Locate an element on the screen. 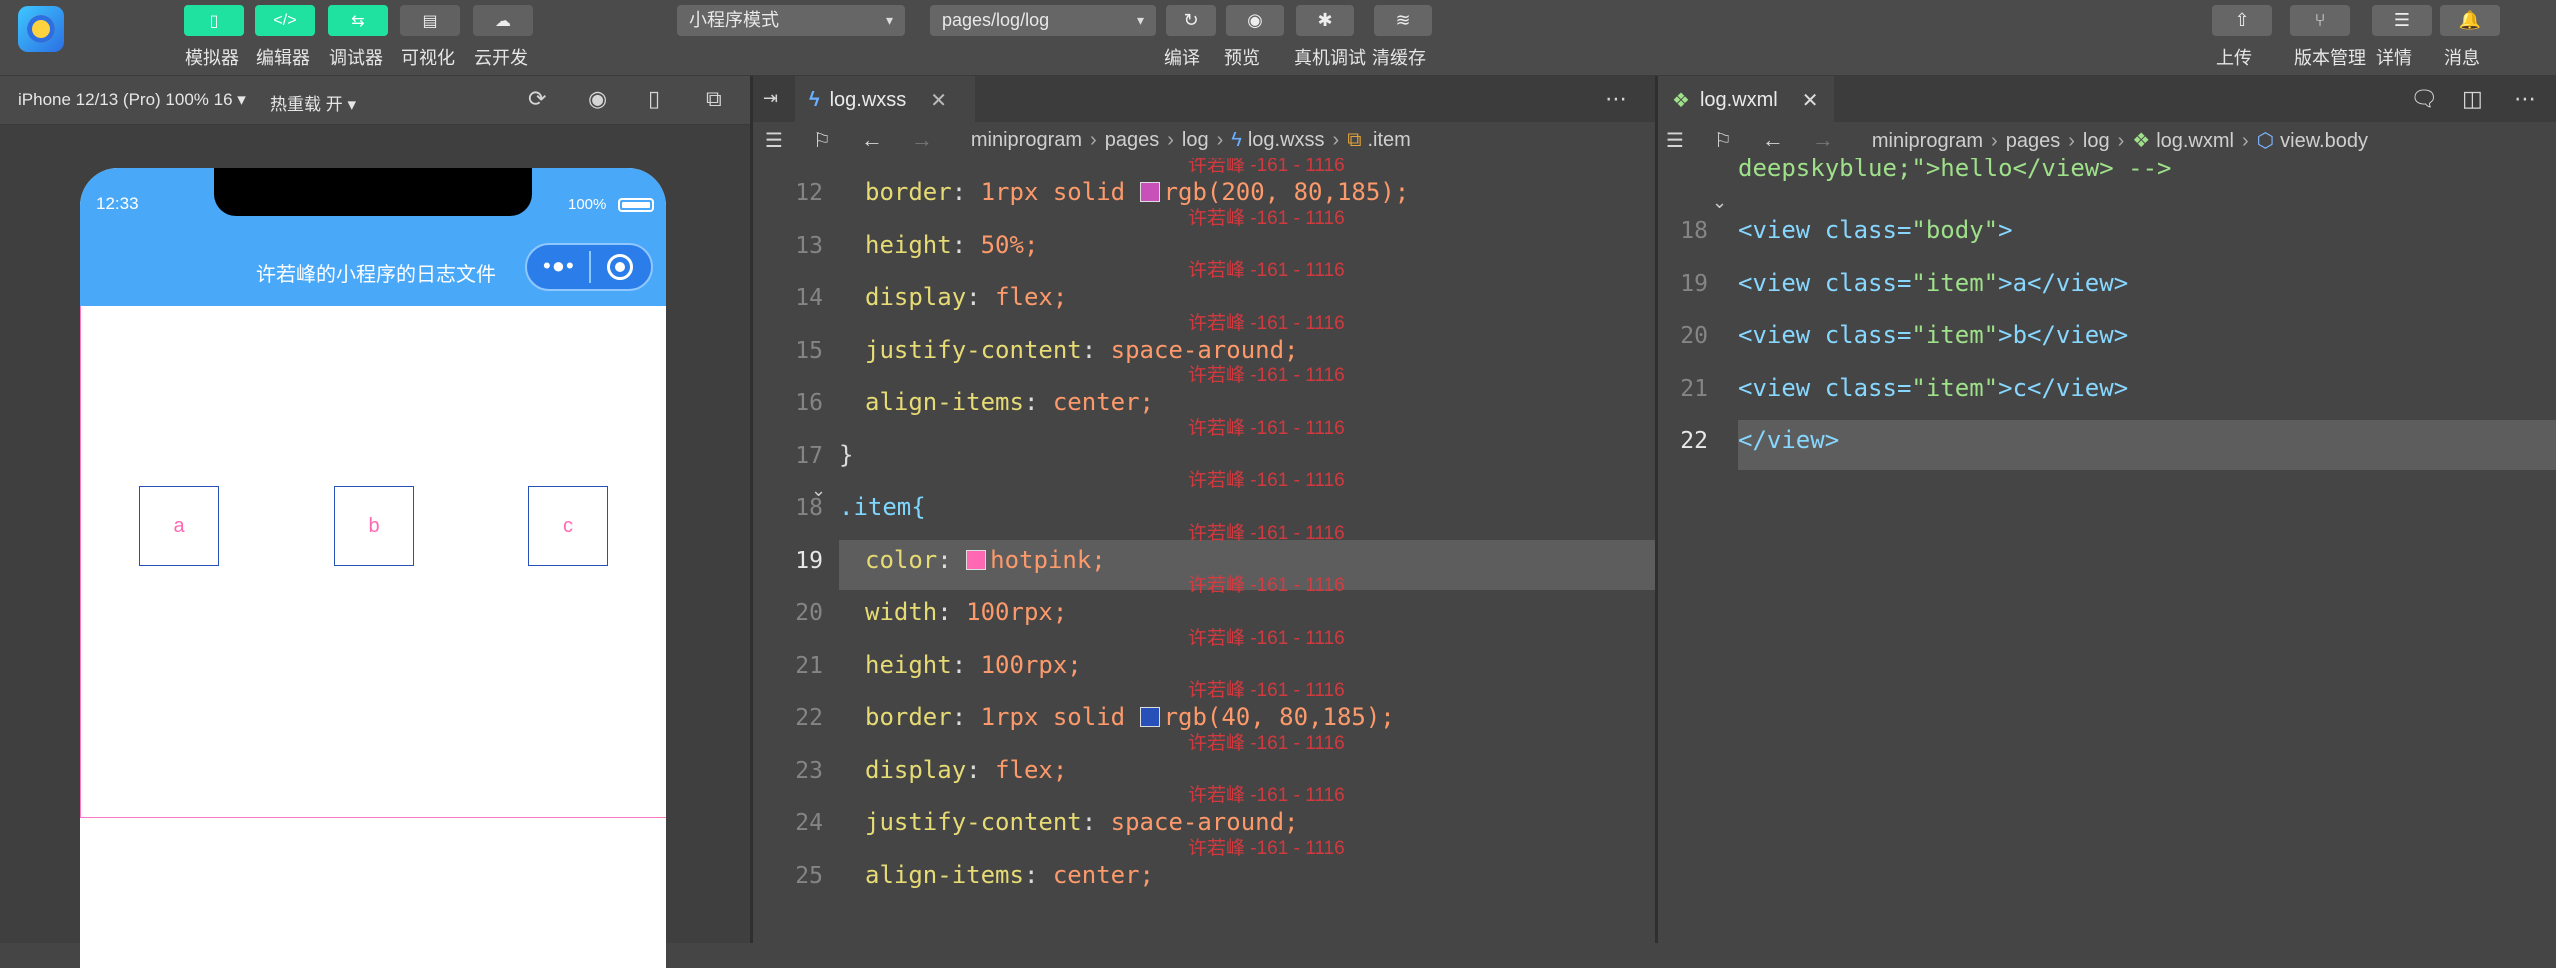 The image size is (2556, 968). cloud-button: ☁ is located at coordinates (503, 20).